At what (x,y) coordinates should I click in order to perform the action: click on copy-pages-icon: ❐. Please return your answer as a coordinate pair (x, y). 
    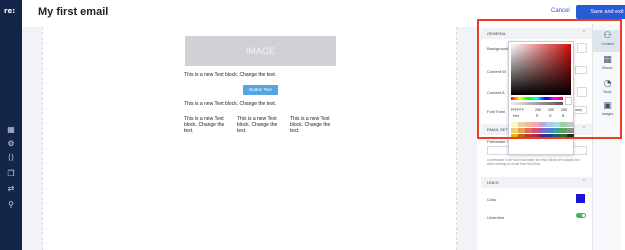
    Looking at the image, I should click on (11, 174).